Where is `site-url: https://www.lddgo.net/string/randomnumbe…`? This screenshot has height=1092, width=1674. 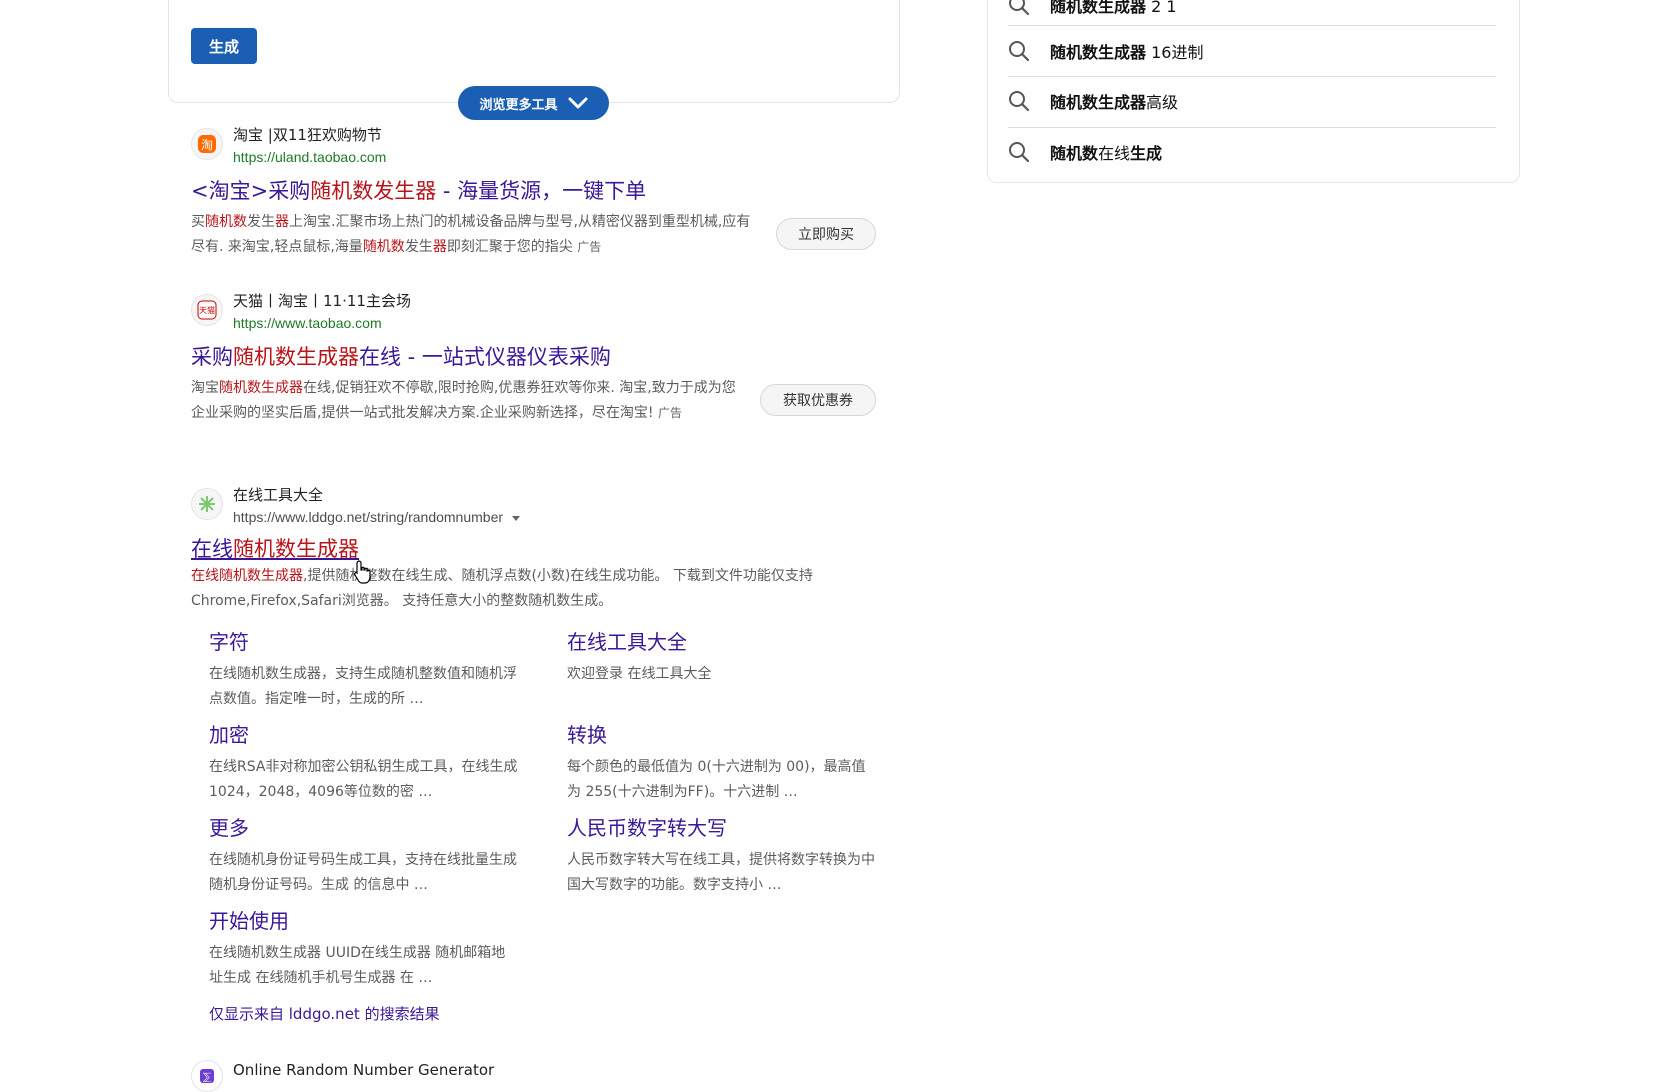 site-url: https://www.lddgo.net/string/randomnumbe… is located at coordinates (377, 517).